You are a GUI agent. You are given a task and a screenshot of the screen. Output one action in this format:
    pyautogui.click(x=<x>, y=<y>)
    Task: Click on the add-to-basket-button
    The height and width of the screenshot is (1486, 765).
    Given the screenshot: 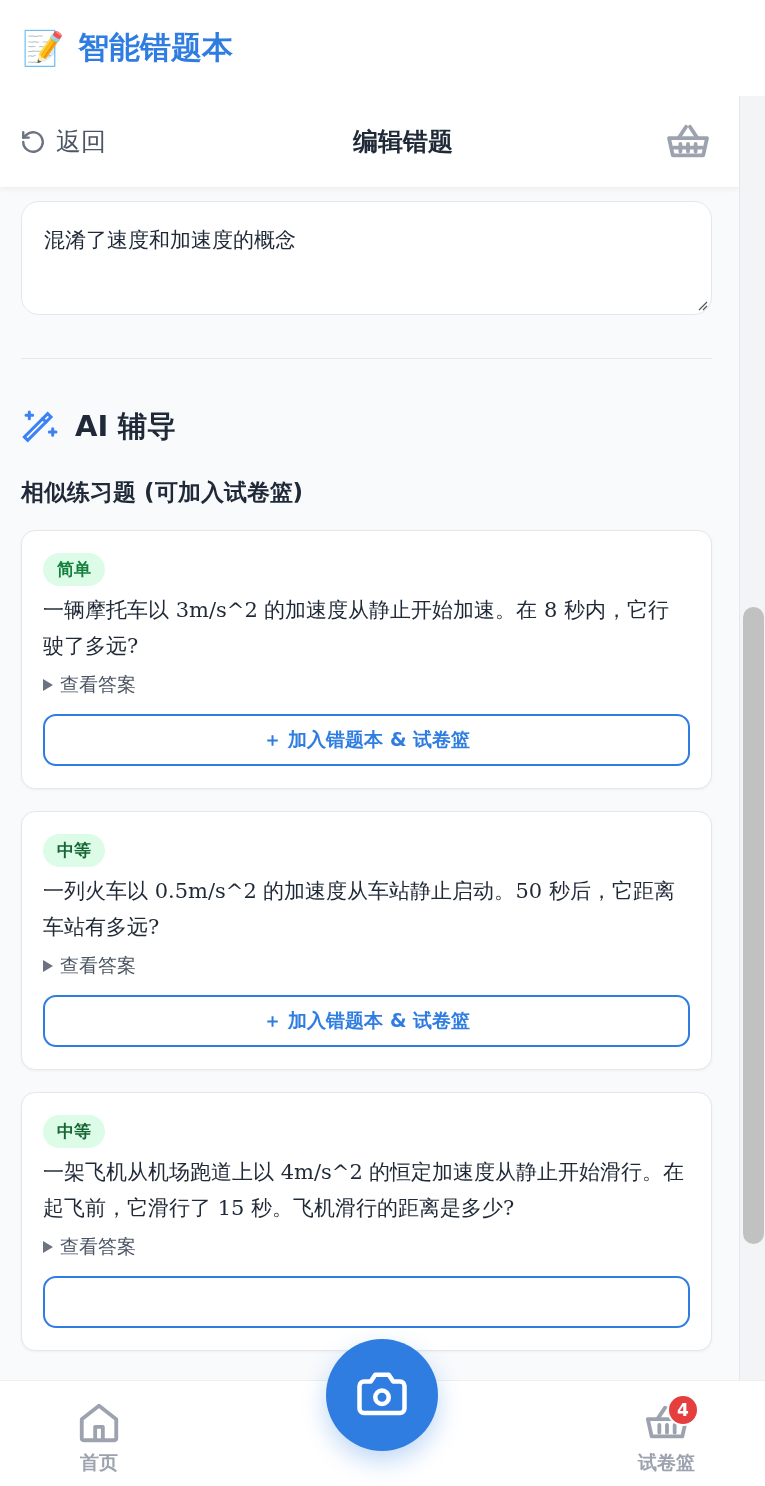 What is the action you would take?
    pyautogui.click(x=367, y=1302)
    